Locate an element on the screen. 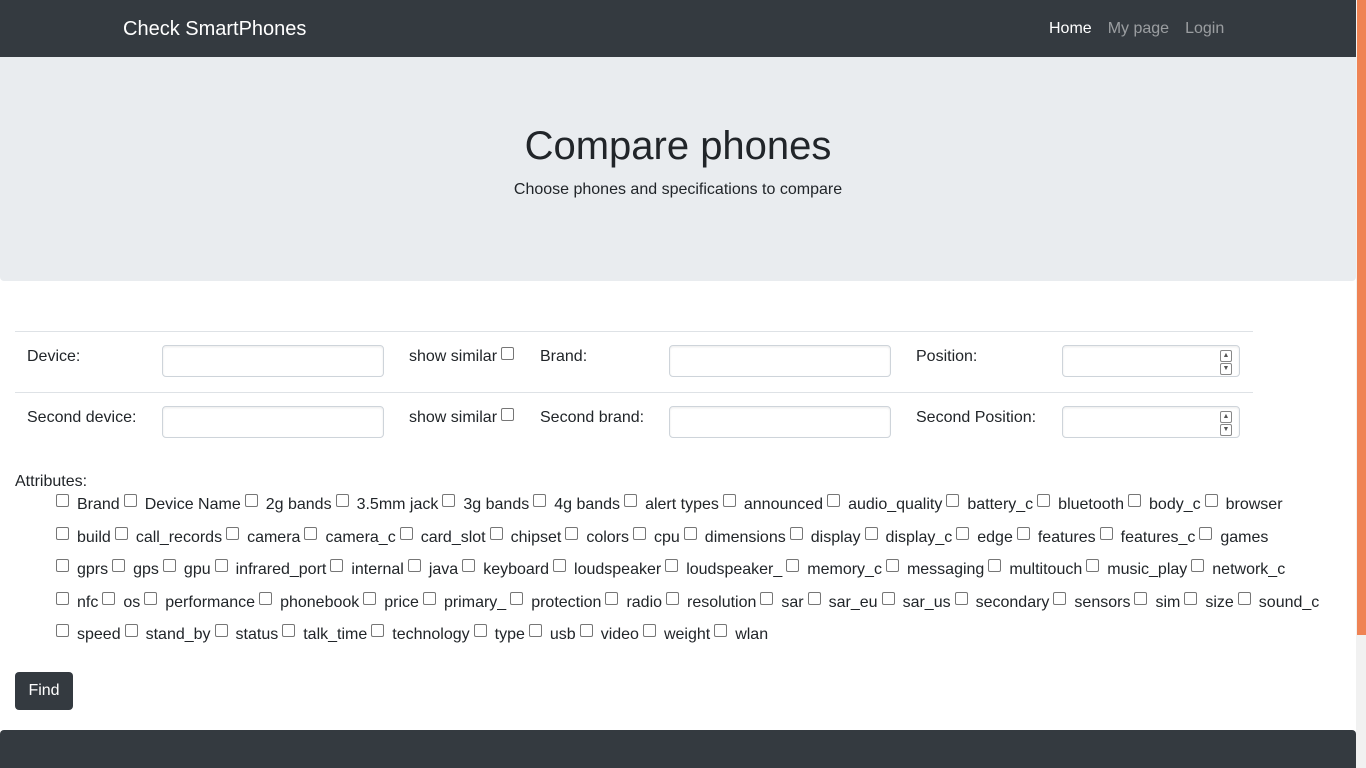  attribute-option: audio_quality is located at coordinates (884, 504).